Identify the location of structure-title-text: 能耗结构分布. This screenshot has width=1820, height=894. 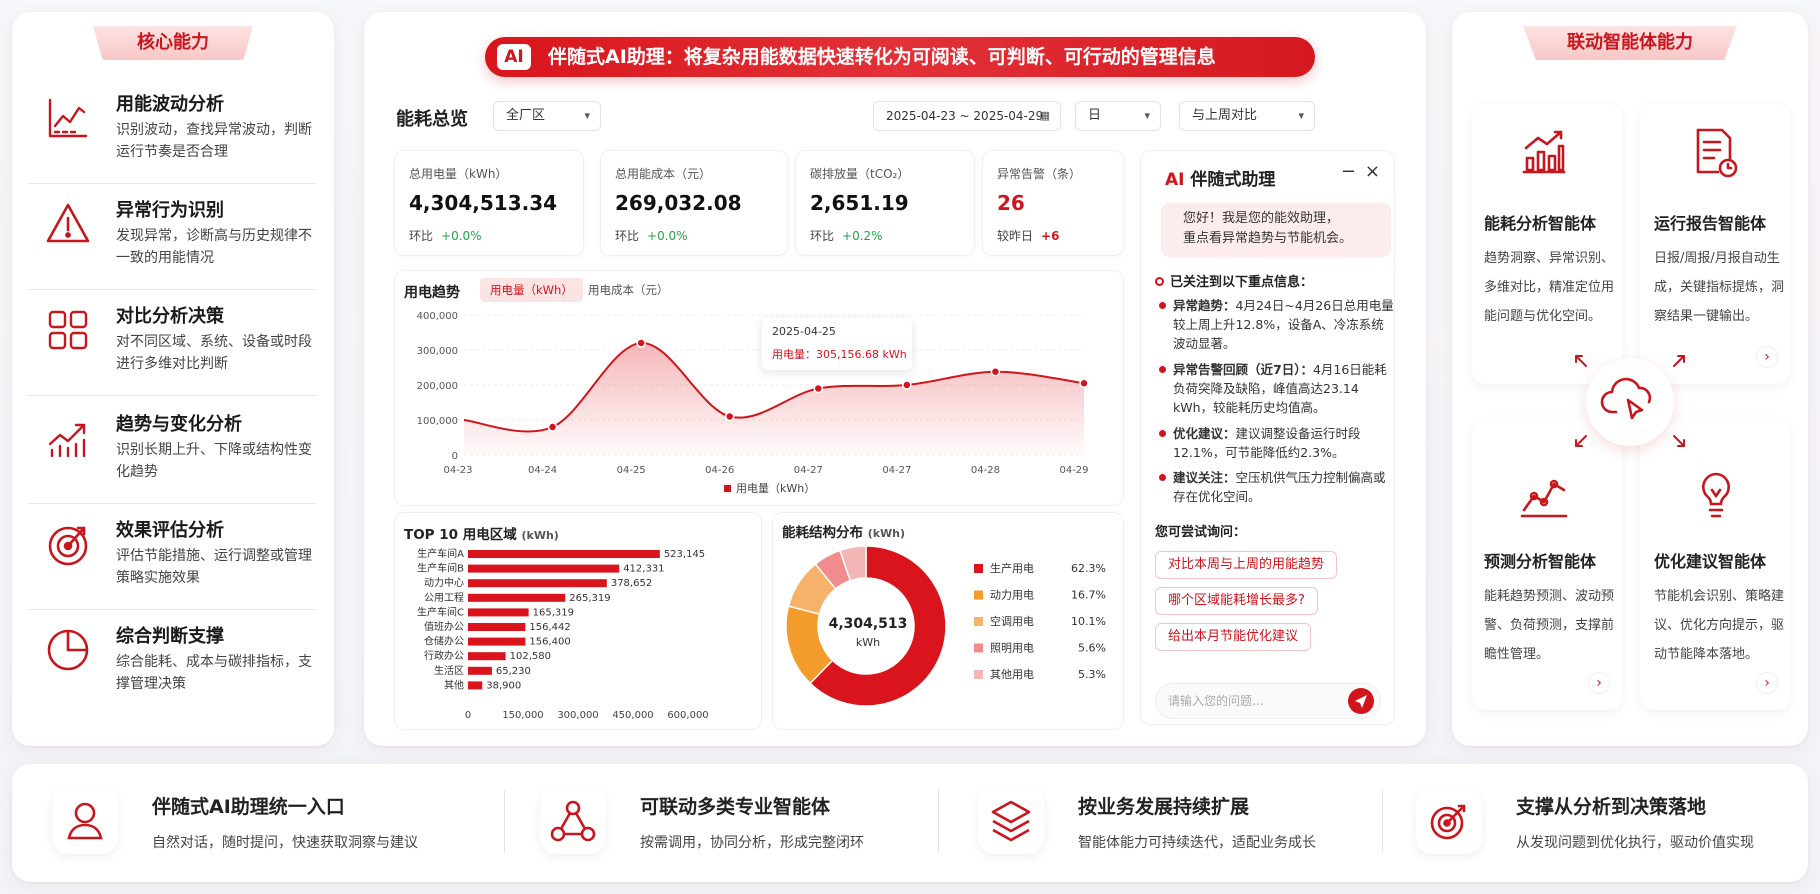
(822, 533).